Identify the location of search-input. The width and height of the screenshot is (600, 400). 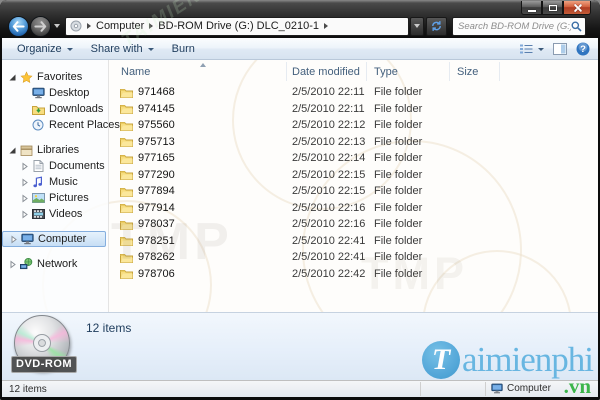
(514, 26).